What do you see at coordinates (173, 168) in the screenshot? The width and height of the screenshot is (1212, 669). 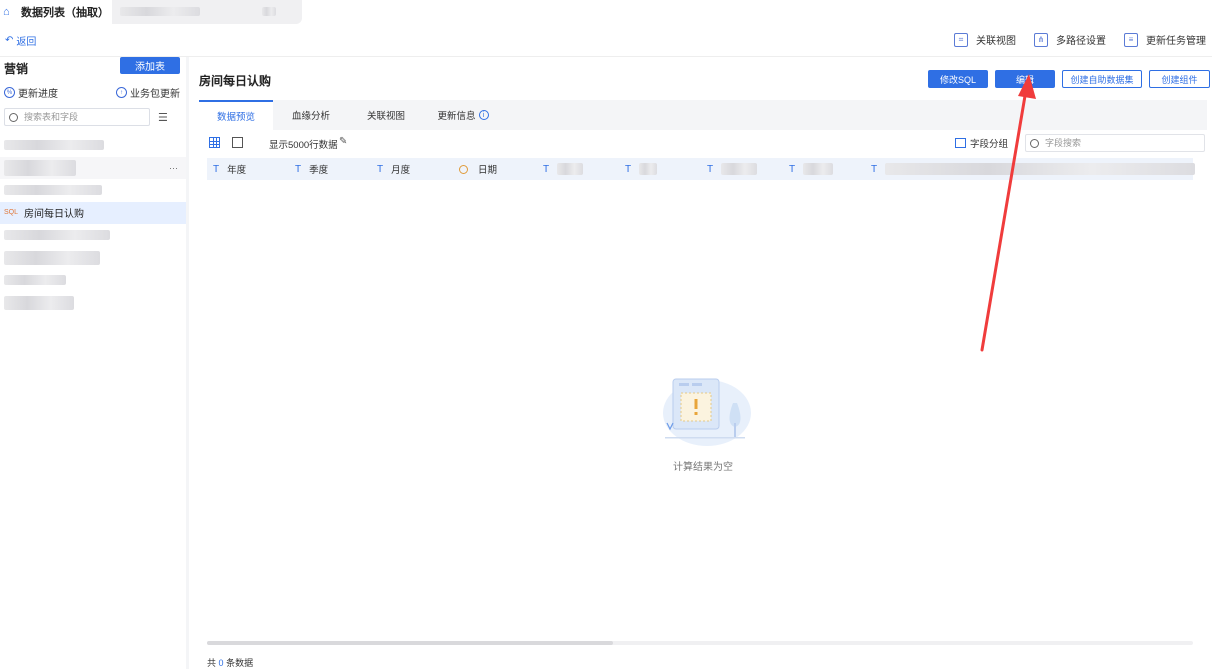 I see `more-icon: ···` at bounding box center [173, 168].